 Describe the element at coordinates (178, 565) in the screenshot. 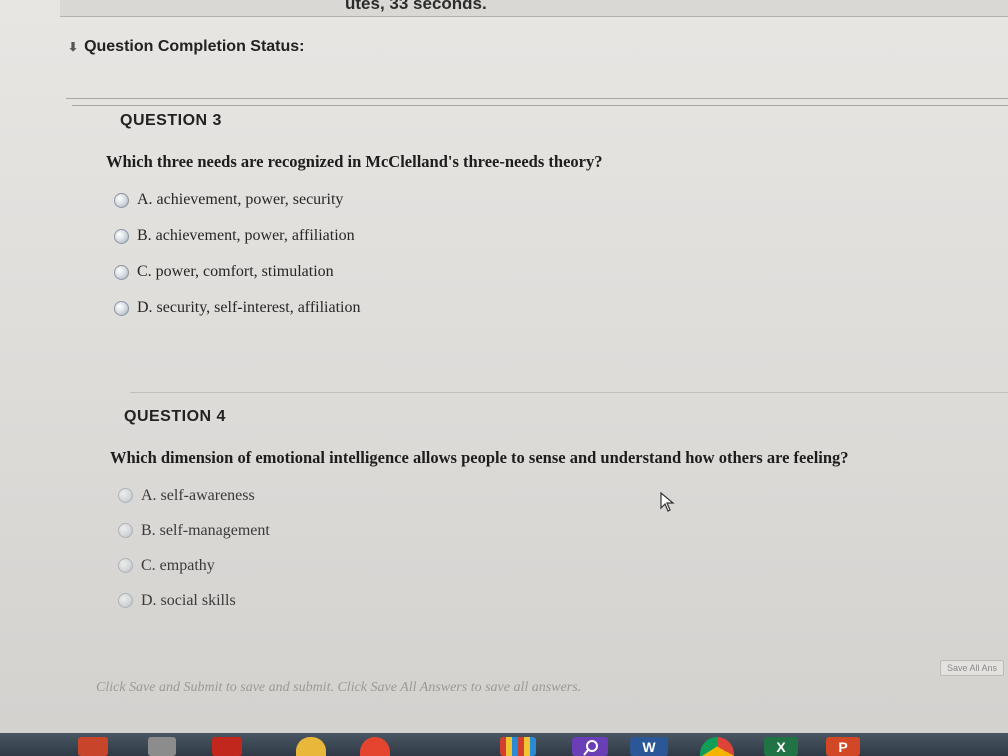

I see `option-label: C. empathy` at that location.